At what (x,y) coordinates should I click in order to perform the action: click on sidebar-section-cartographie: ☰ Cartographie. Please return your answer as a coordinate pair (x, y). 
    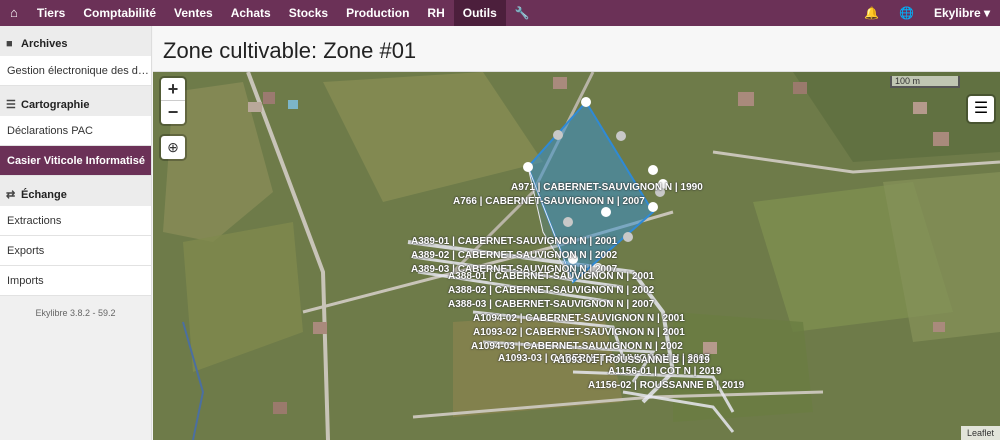
    Looking at the image, I should click on (75, 101).